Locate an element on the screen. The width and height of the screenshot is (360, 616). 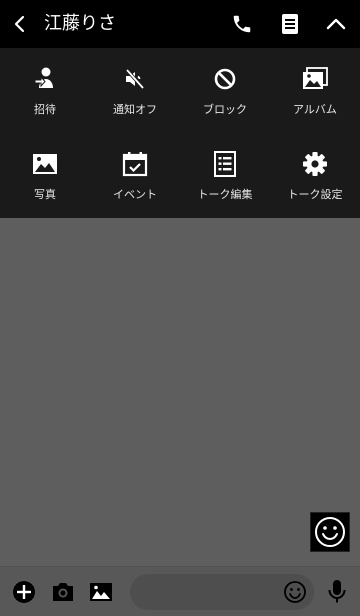
menu-item-label: アルバム is located at coordinates (315, 109).